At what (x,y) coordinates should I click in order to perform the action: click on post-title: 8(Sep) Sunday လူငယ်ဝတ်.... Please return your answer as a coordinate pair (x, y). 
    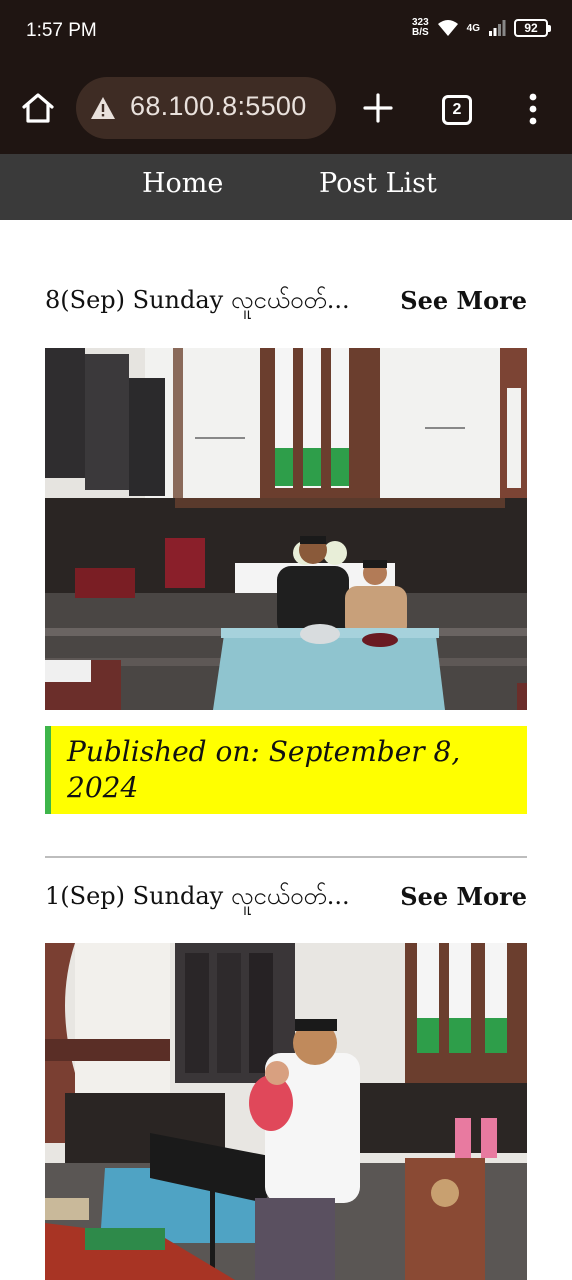
    Looking at the image, I should click on (197, 300).